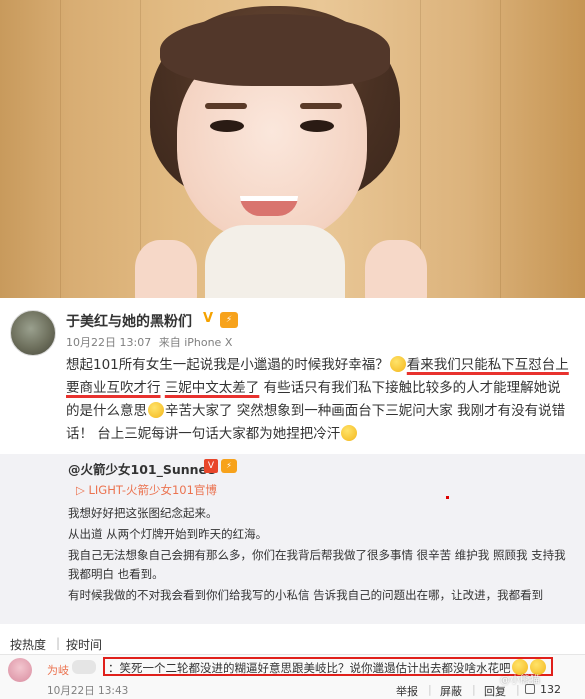  What do you see at coordinates (212, 388) in the screenshot?
I see `post-text-highlight: 三妮中文太差了` at bounding box center [212, 388].